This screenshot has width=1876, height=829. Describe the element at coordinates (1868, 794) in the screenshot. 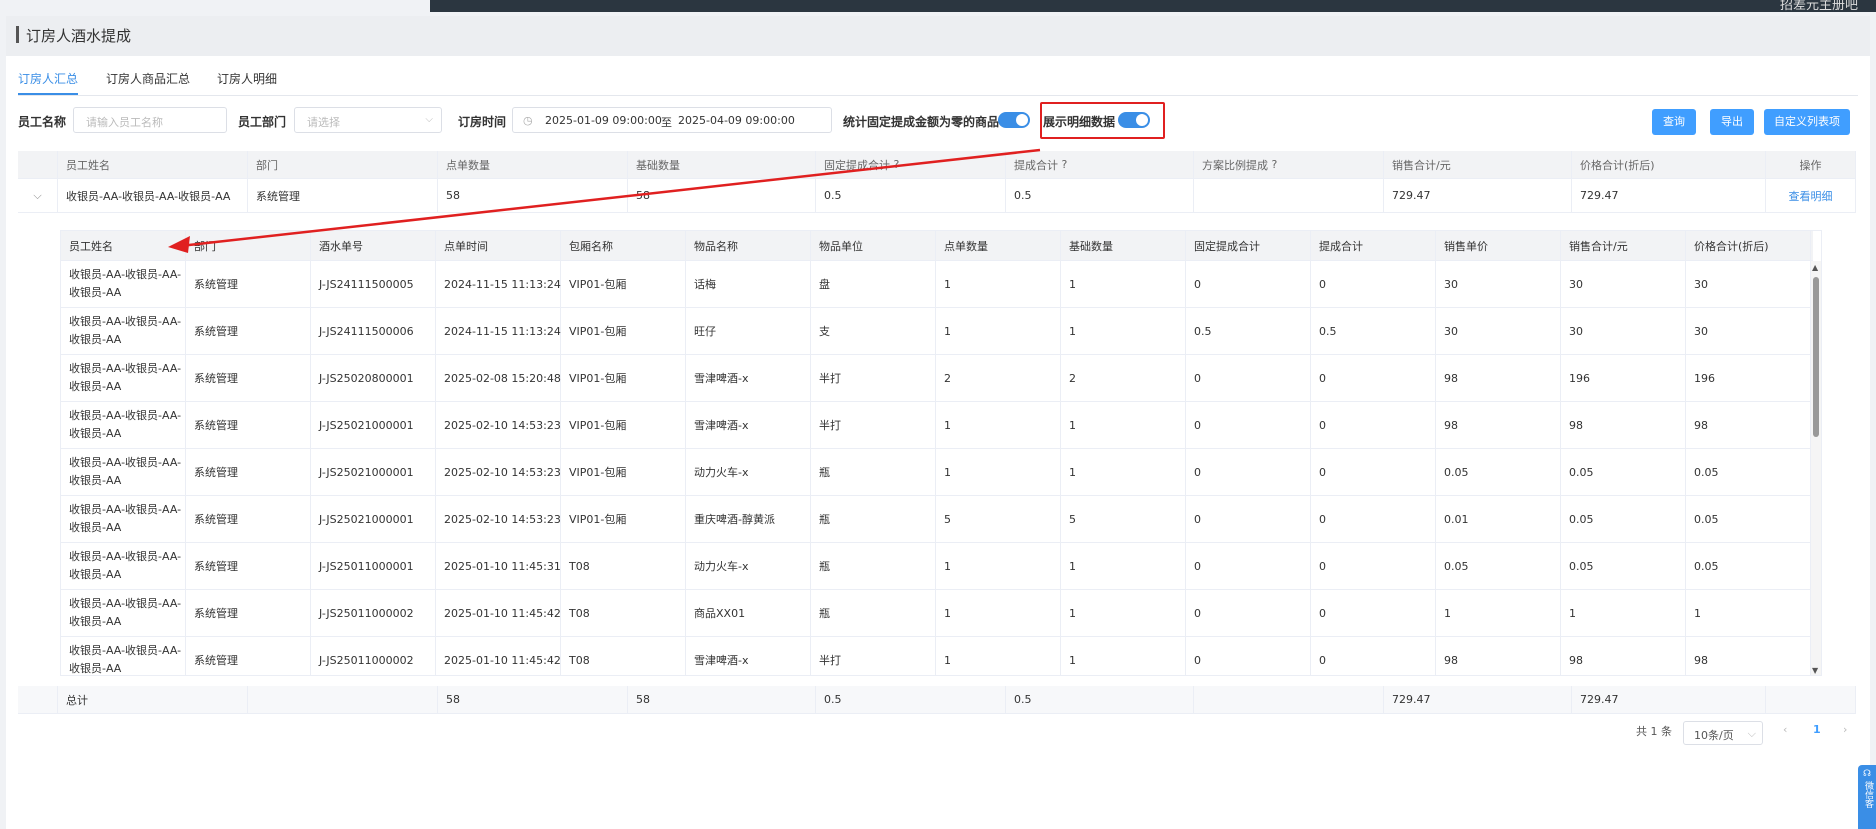

I see `side-widget-label: 微信客` at that location.